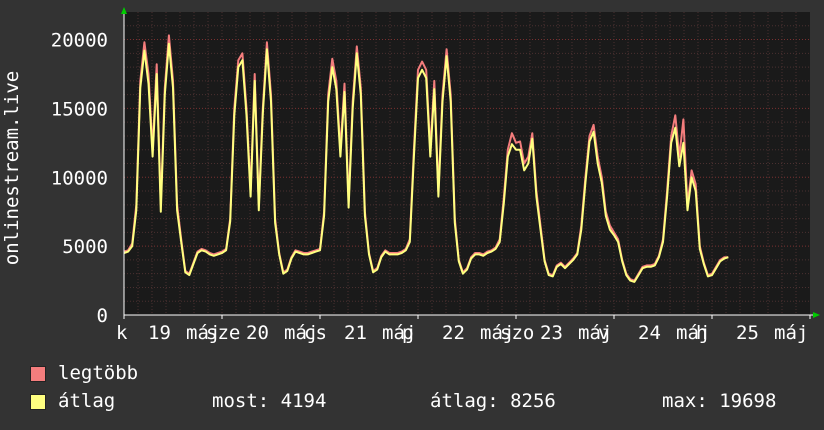 The width and height of the screenshot is (824, 430). What do you see at coordinates (407, 333) in the screenshot?
I see `x-tick-label: p` at bounding box center [407, 333].